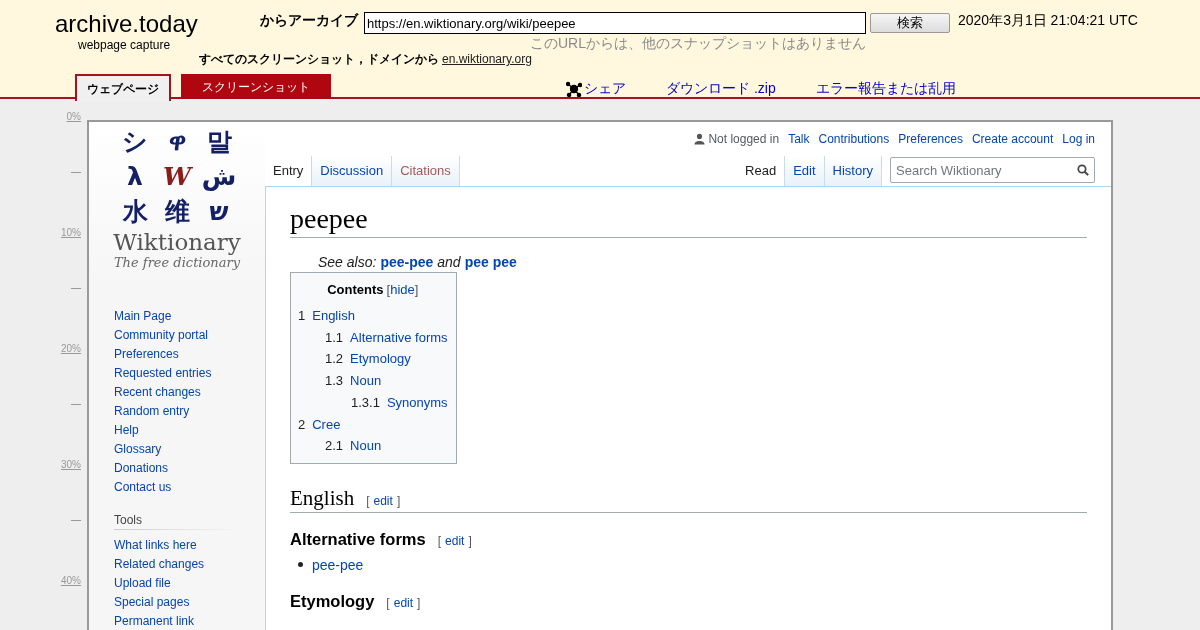  Describe the element at coordinates (189, 316) in the screenshot. I see `nav-link: Main Page` at that location.